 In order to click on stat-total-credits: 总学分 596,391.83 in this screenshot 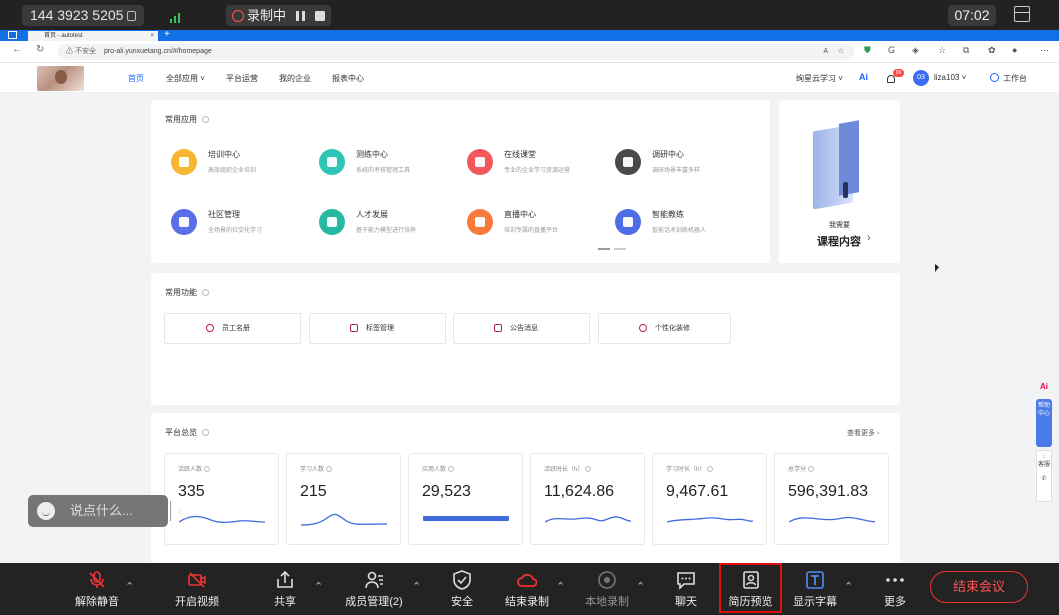, I will do `click(831, 499)`.